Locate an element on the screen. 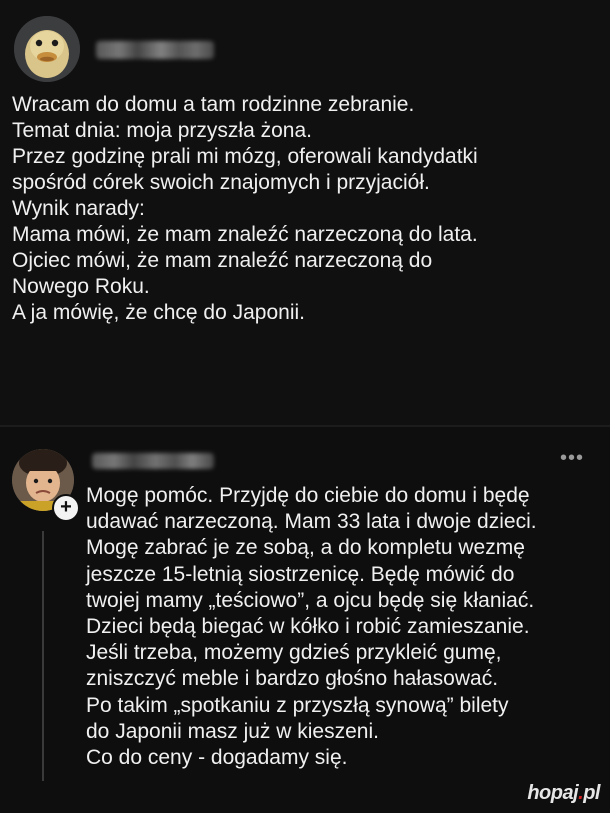 This screenshot has height=813, width=610. post-line: Temat dnia: moja przyszła żona. is located at coordinates (162, 130).